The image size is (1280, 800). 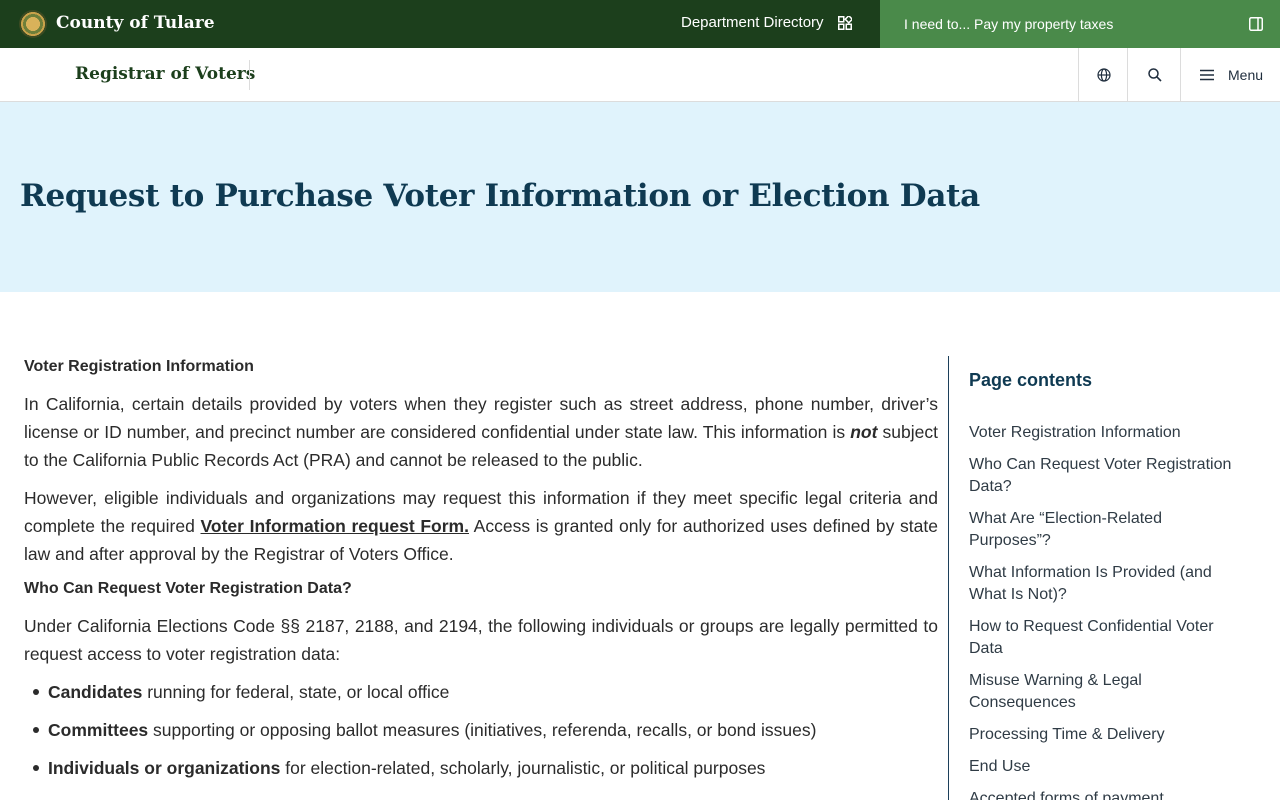 I want to click on globe-icon, so click(x=1103, y=74).